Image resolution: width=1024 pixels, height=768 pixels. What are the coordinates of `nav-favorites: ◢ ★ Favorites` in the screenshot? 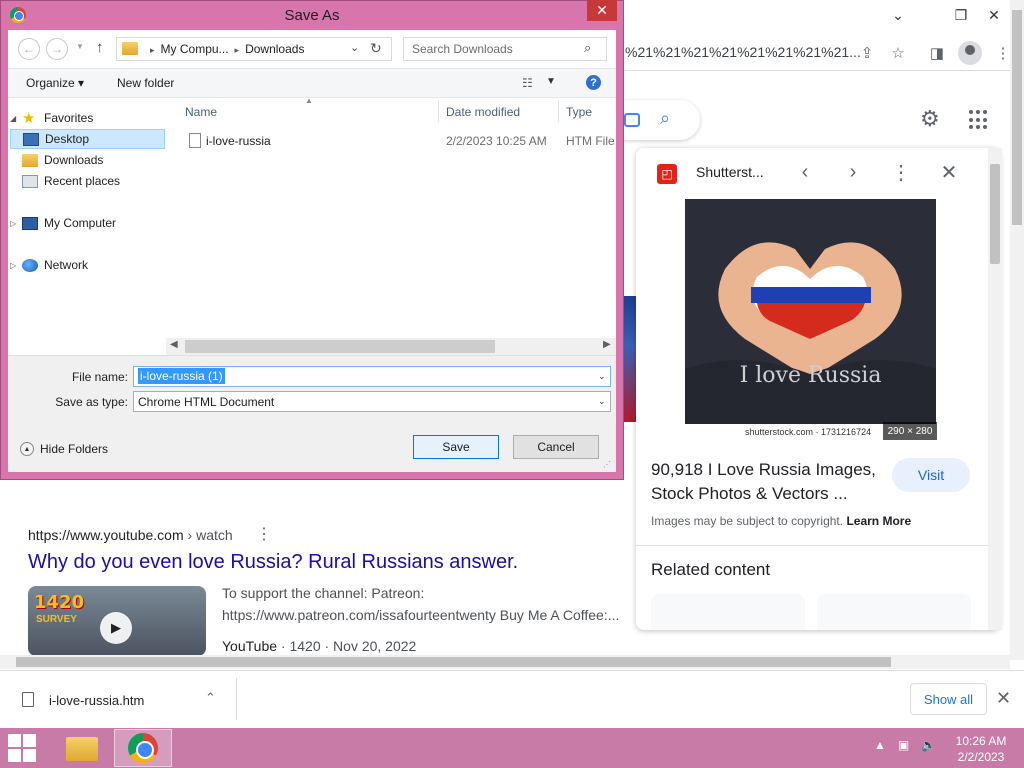 It's located at (87, 118).